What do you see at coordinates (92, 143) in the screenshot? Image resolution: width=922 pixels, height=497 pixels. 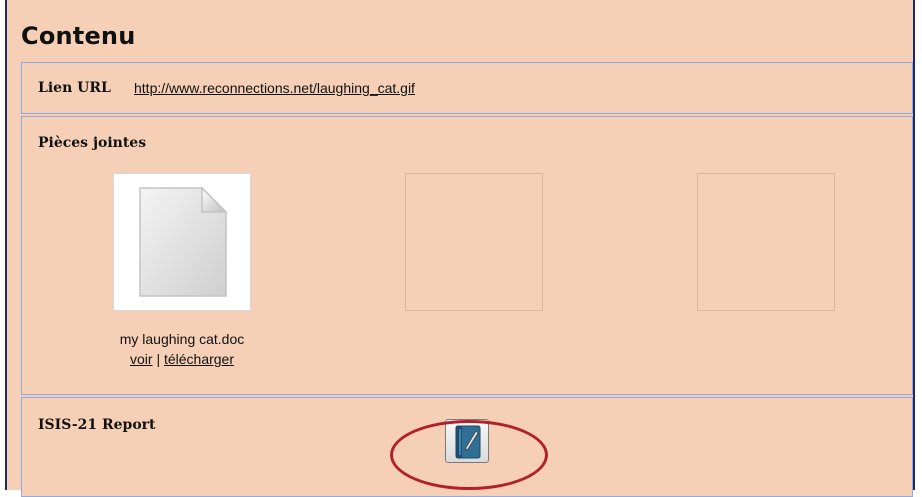 I see `attachments-label: Pièces jointes` at bounding box center [92, 143].